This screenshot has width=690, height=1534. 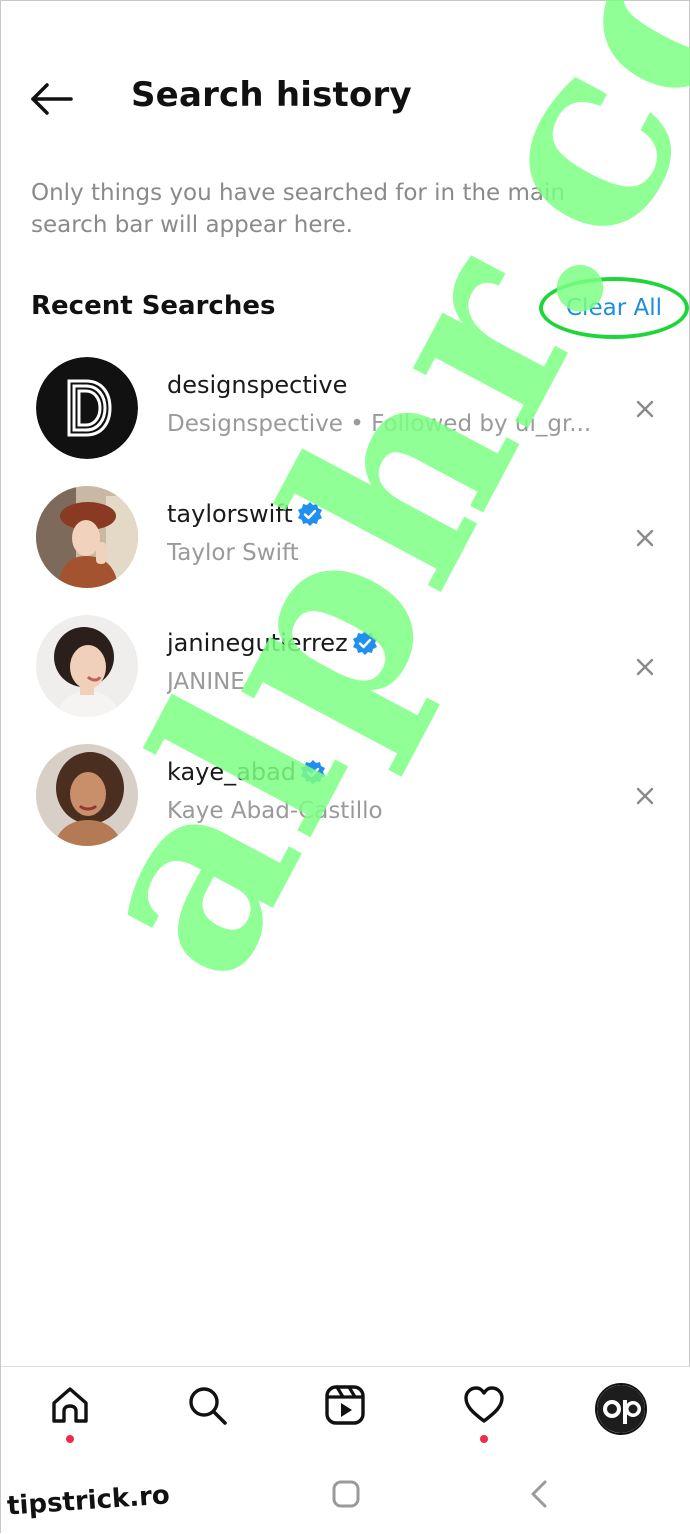 I want to click on result-username: designspective, so click(x=257, y=385).